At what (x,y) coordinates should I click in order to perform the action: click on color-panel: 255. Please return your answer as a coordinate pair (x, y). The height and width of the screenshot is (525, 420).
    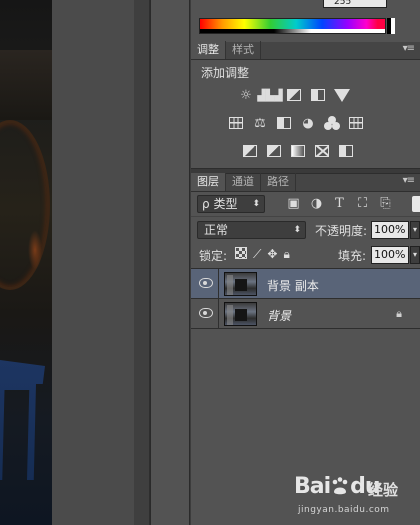
    Looking at the image, I should click on (305, 21).